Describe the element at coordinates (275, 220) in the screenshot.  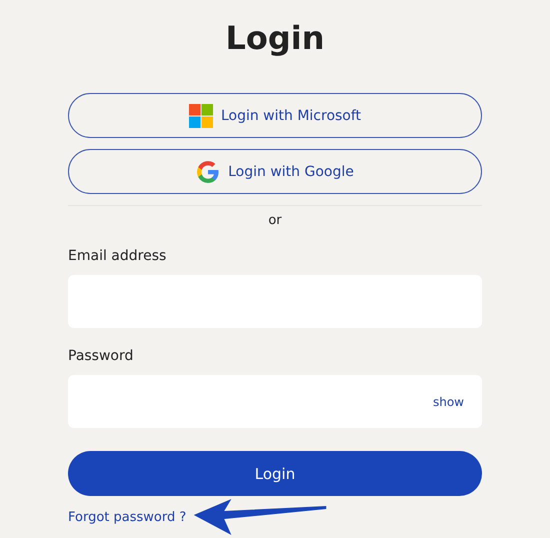
I see `divider-label: or` at that location.